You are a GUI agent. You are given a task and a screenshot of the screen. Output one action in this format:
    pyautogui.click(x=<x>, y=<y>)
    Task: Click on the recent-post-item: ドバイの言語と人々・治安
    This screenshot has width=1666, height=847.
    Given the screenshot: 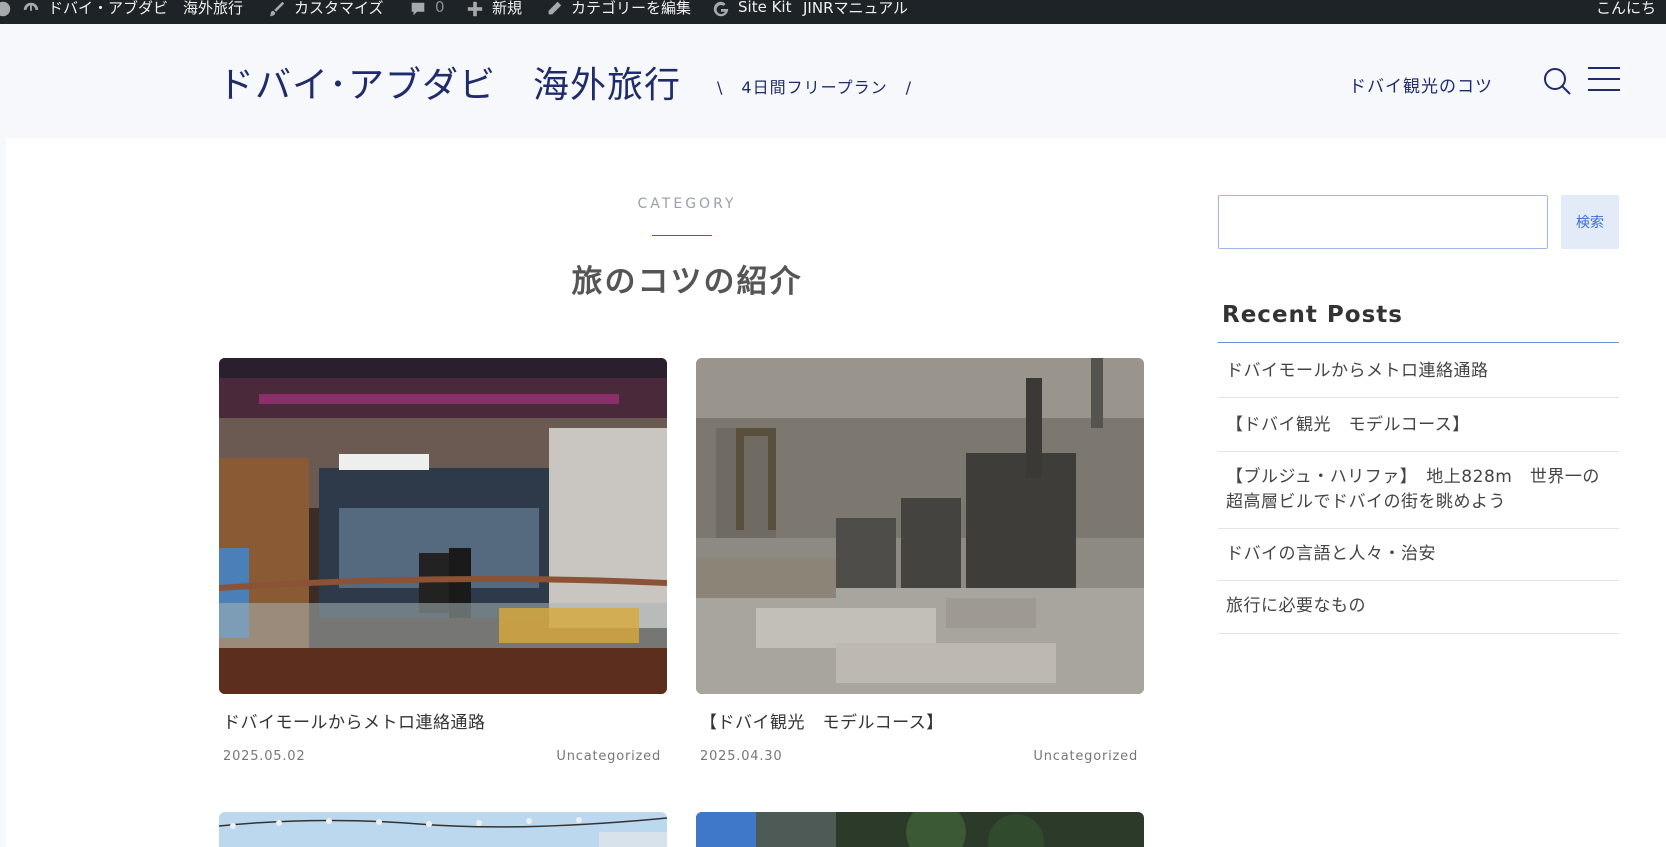 What is the action you would take?
    pyautogui.click(x=1418, y=555)
    